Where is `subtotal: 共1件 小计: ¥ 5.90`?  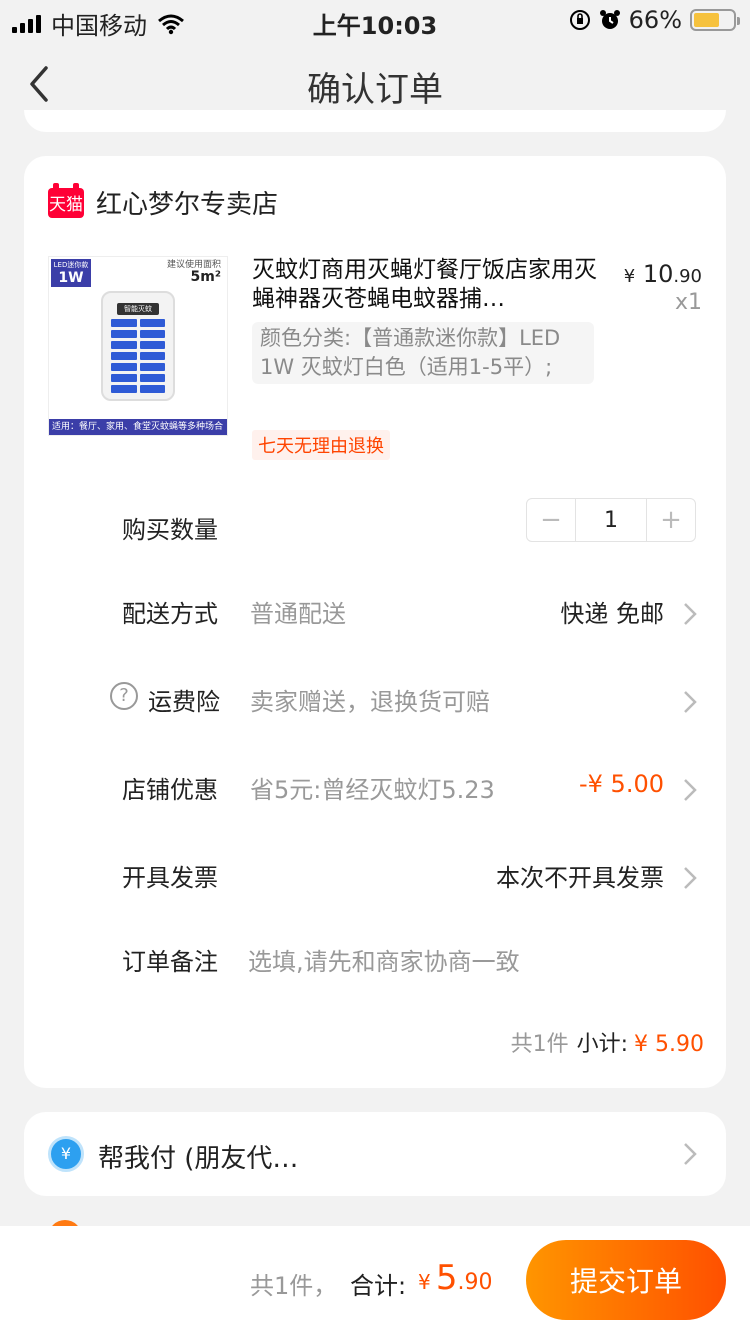 subtotal: 共1件 小计: ¥ 5.90 is located at coordinates (607, 1042).